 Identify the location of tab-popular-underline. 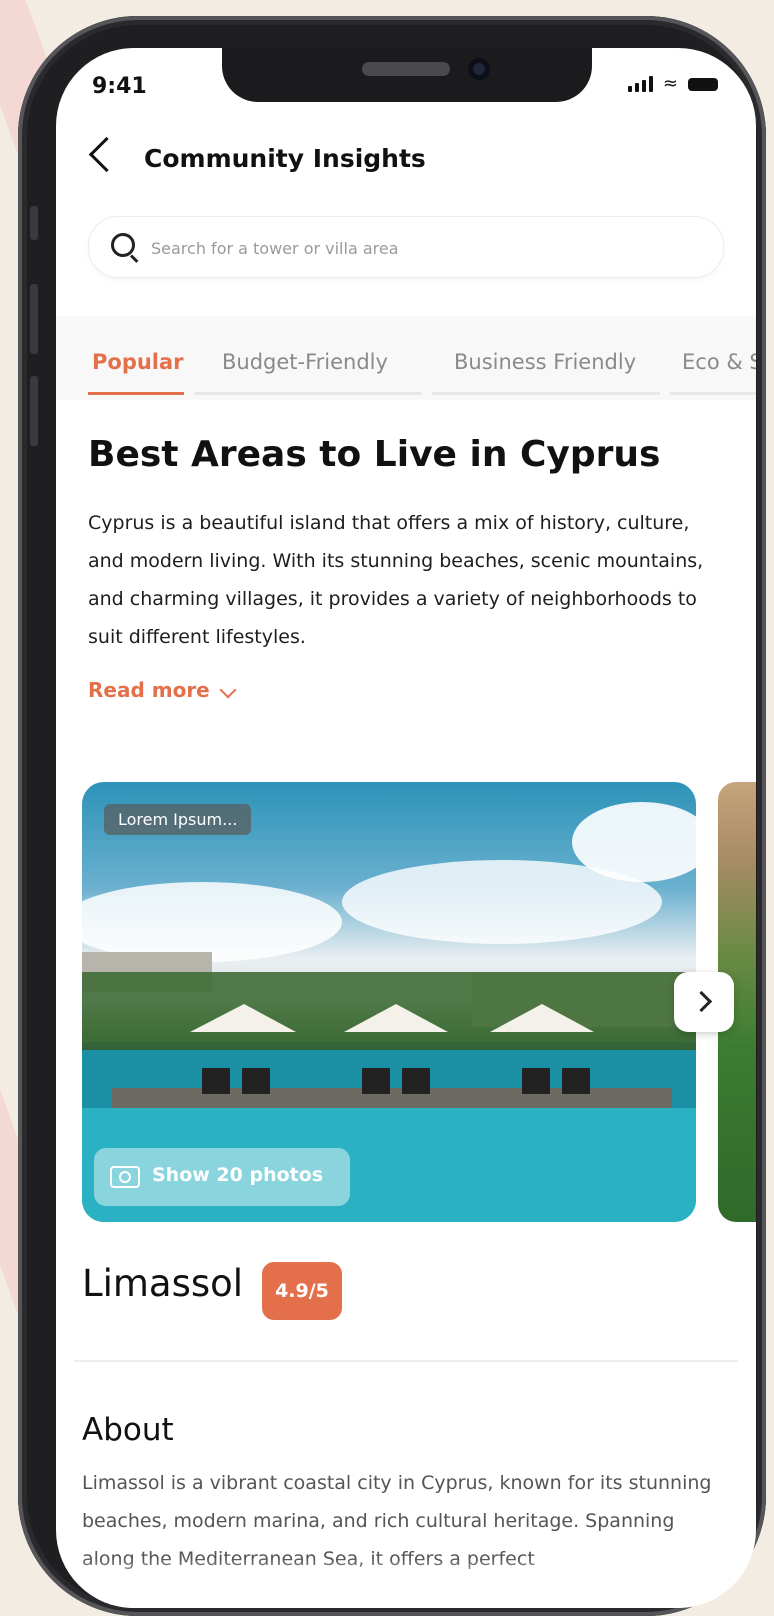
(136, 393).